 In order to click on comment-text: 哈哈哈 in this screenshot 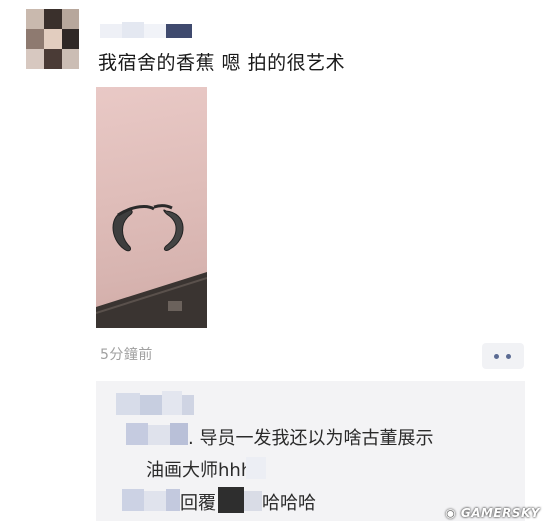, I will do `click(289, 503)`.